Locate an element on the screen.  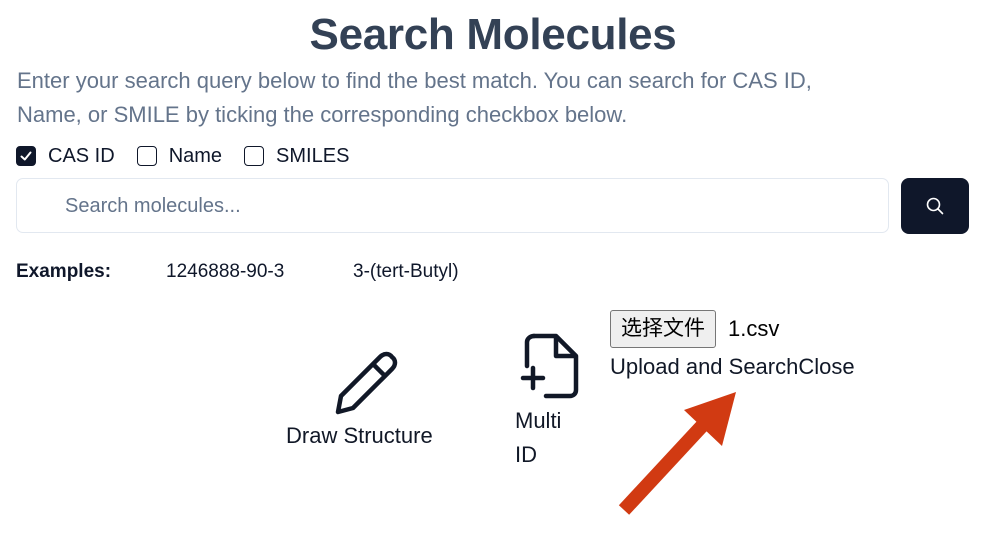
name-label: Name is located at coordinates (195, 155).